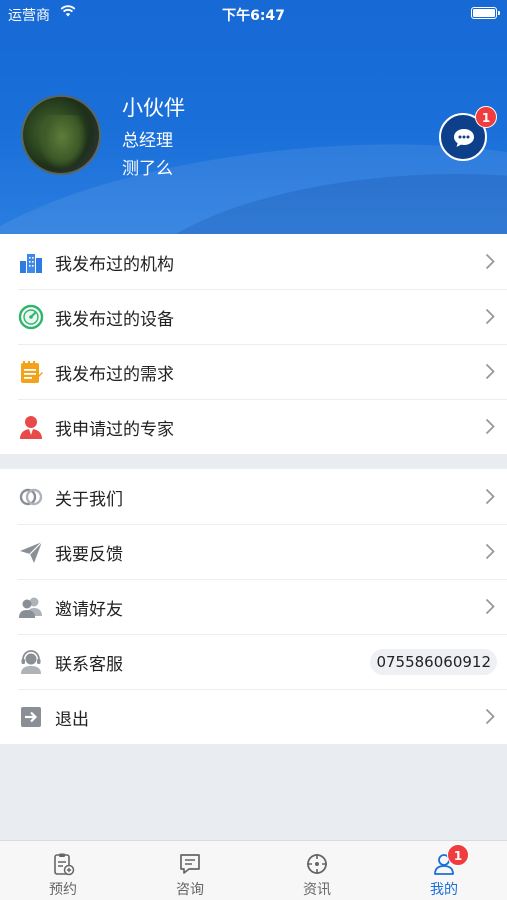 This screenshot has width=507, height=900. Describe the element at coordinates (147, 169) in the screenshot. I see `user-company: 测了么` at that location.